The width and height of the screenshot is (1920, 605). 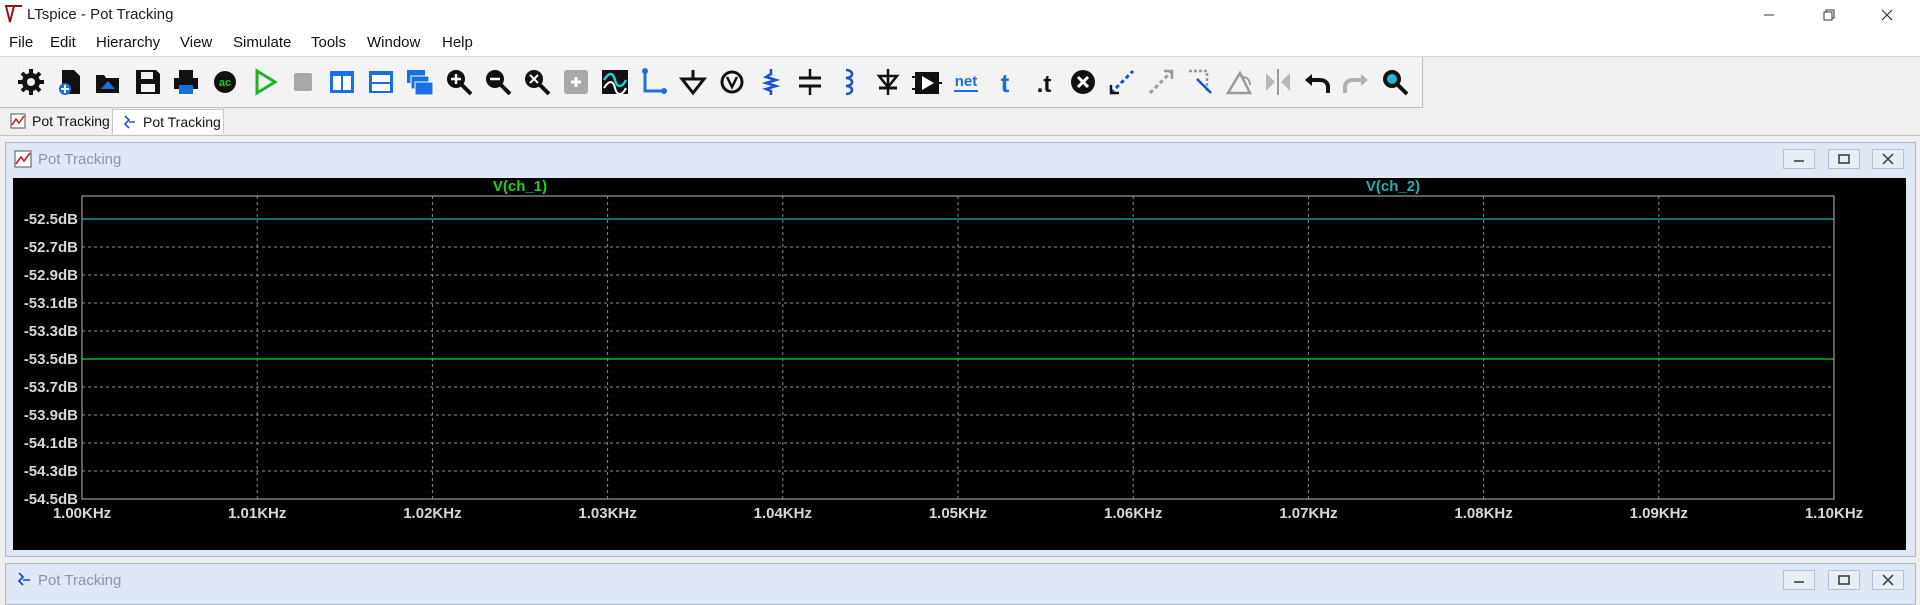 I want to click on voltage-source-icon, so click(x=732, y=82).